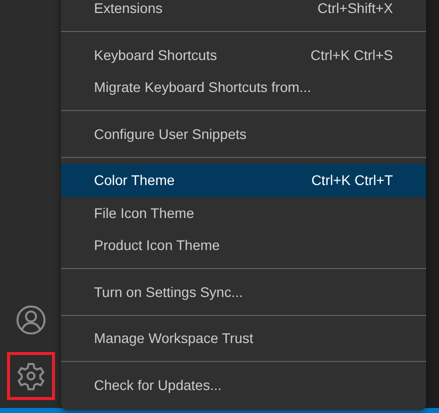  I want to click on menu-item: File Icon Theme, so click(243, 212).